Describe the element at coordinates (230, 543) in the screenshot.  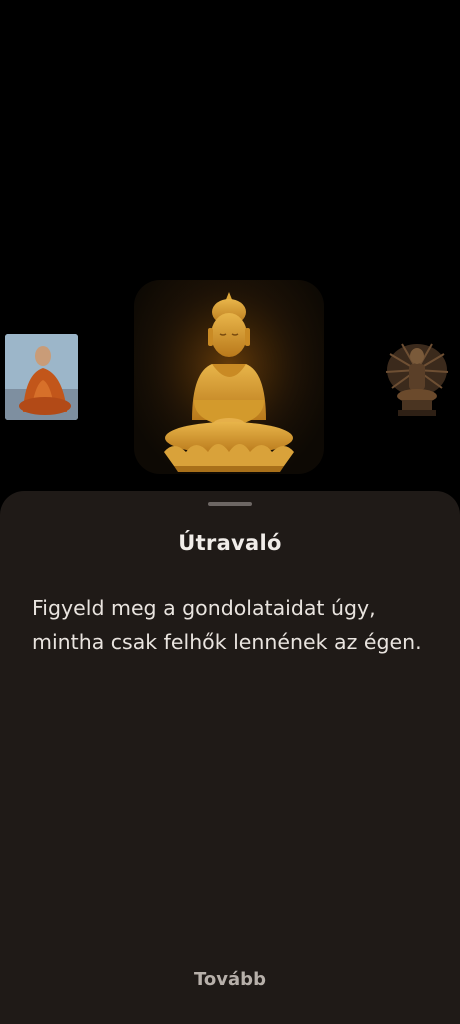
I see `sheet-title: Útravaló` at that location.